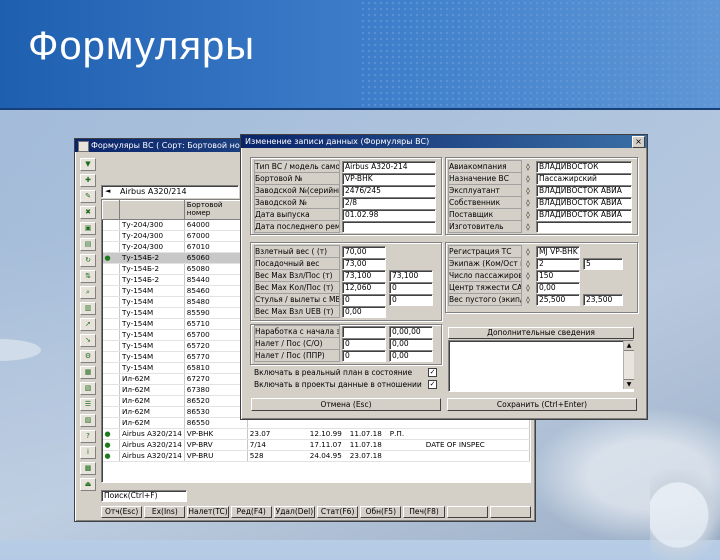 The width and height of the screenshot is (720, 560). Describe the element at coordinates (88, 372) in the screenshot. I see `report-icon: ▦` at that location.